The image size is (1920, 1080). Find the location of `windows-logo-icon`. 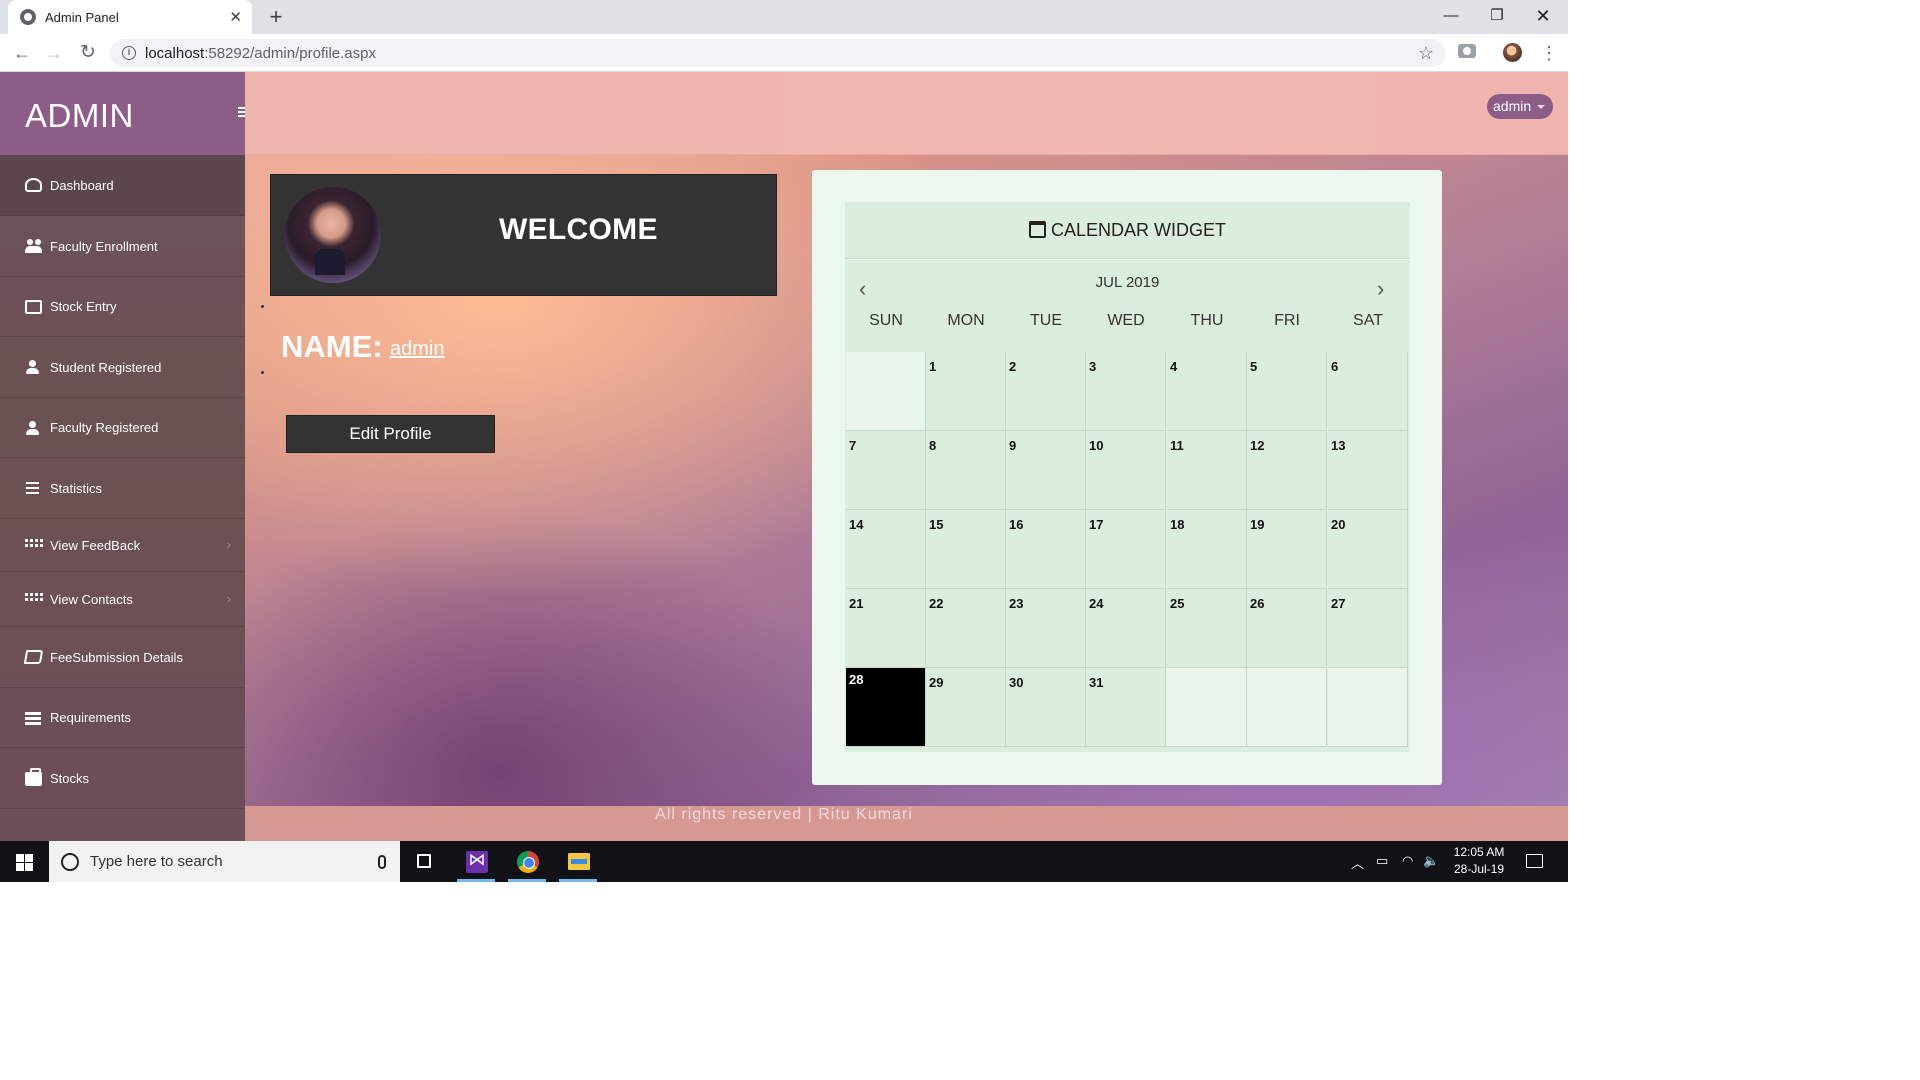

windows-logo-icon is located at coordinates (20, 858).